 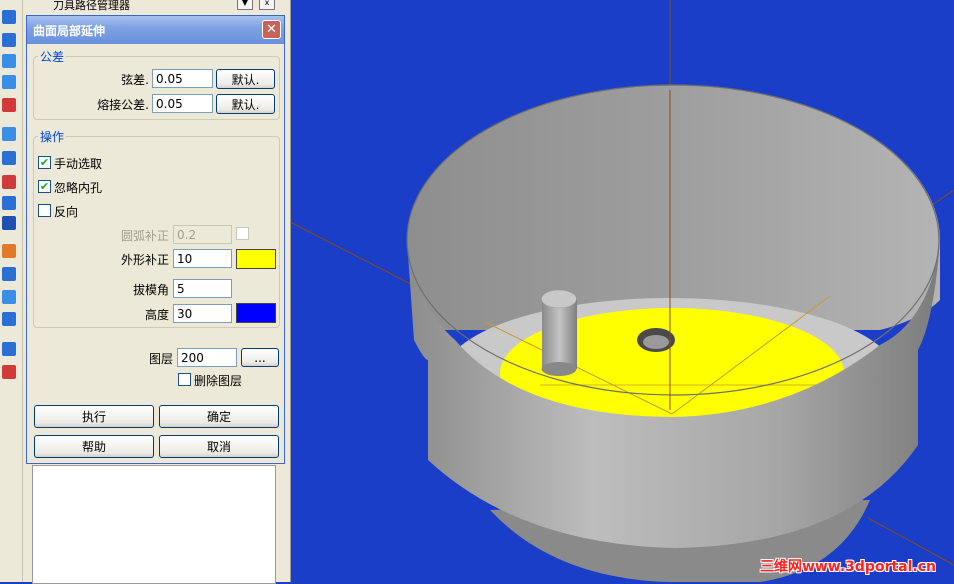 What do you see at coordinates (182, 103) in the screenshot?
I see `weld-input` at bounding box center [182, 103].